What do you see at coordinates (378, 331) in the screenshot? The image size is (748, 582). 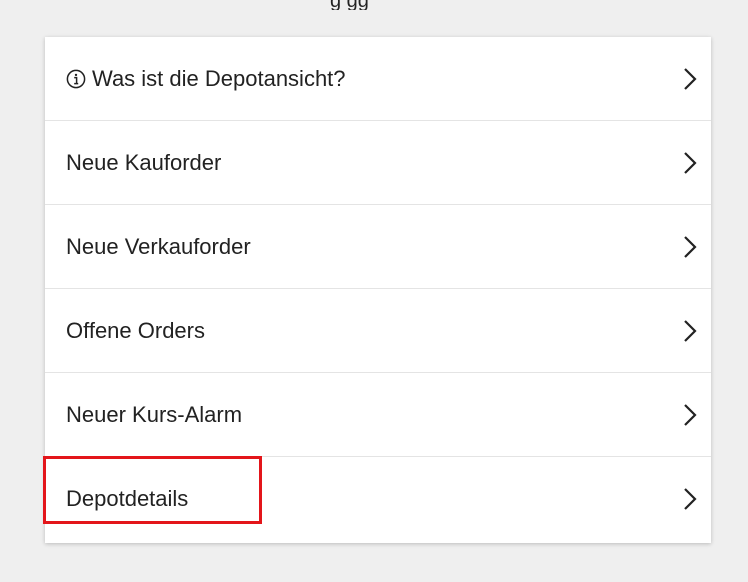 I see `menu-item-offene-orders: Offene Orders` at bounding box center [378, 331].